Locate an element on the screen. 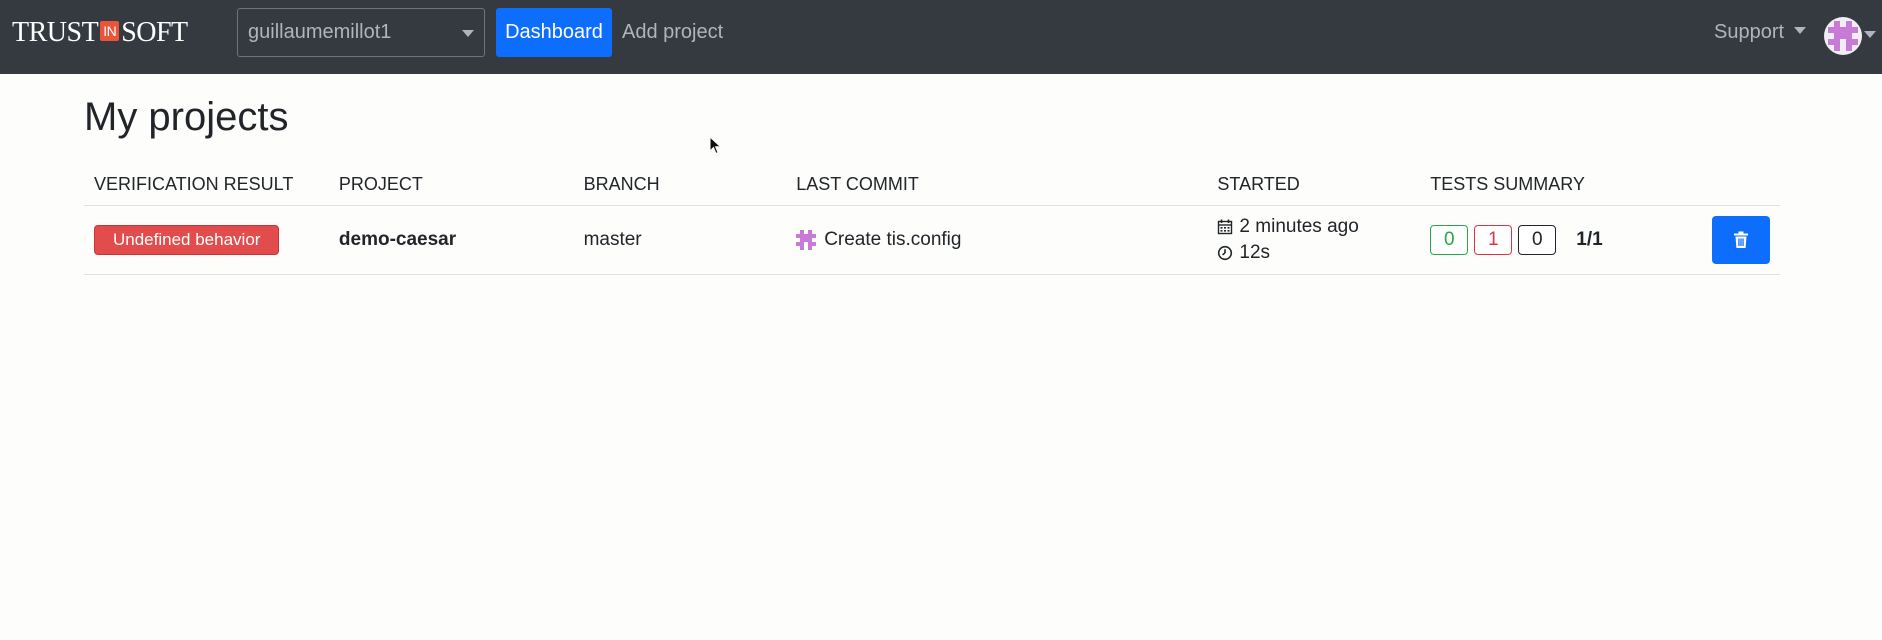  tests-unknown-count: 0 is located at coordinates (1537, 240).